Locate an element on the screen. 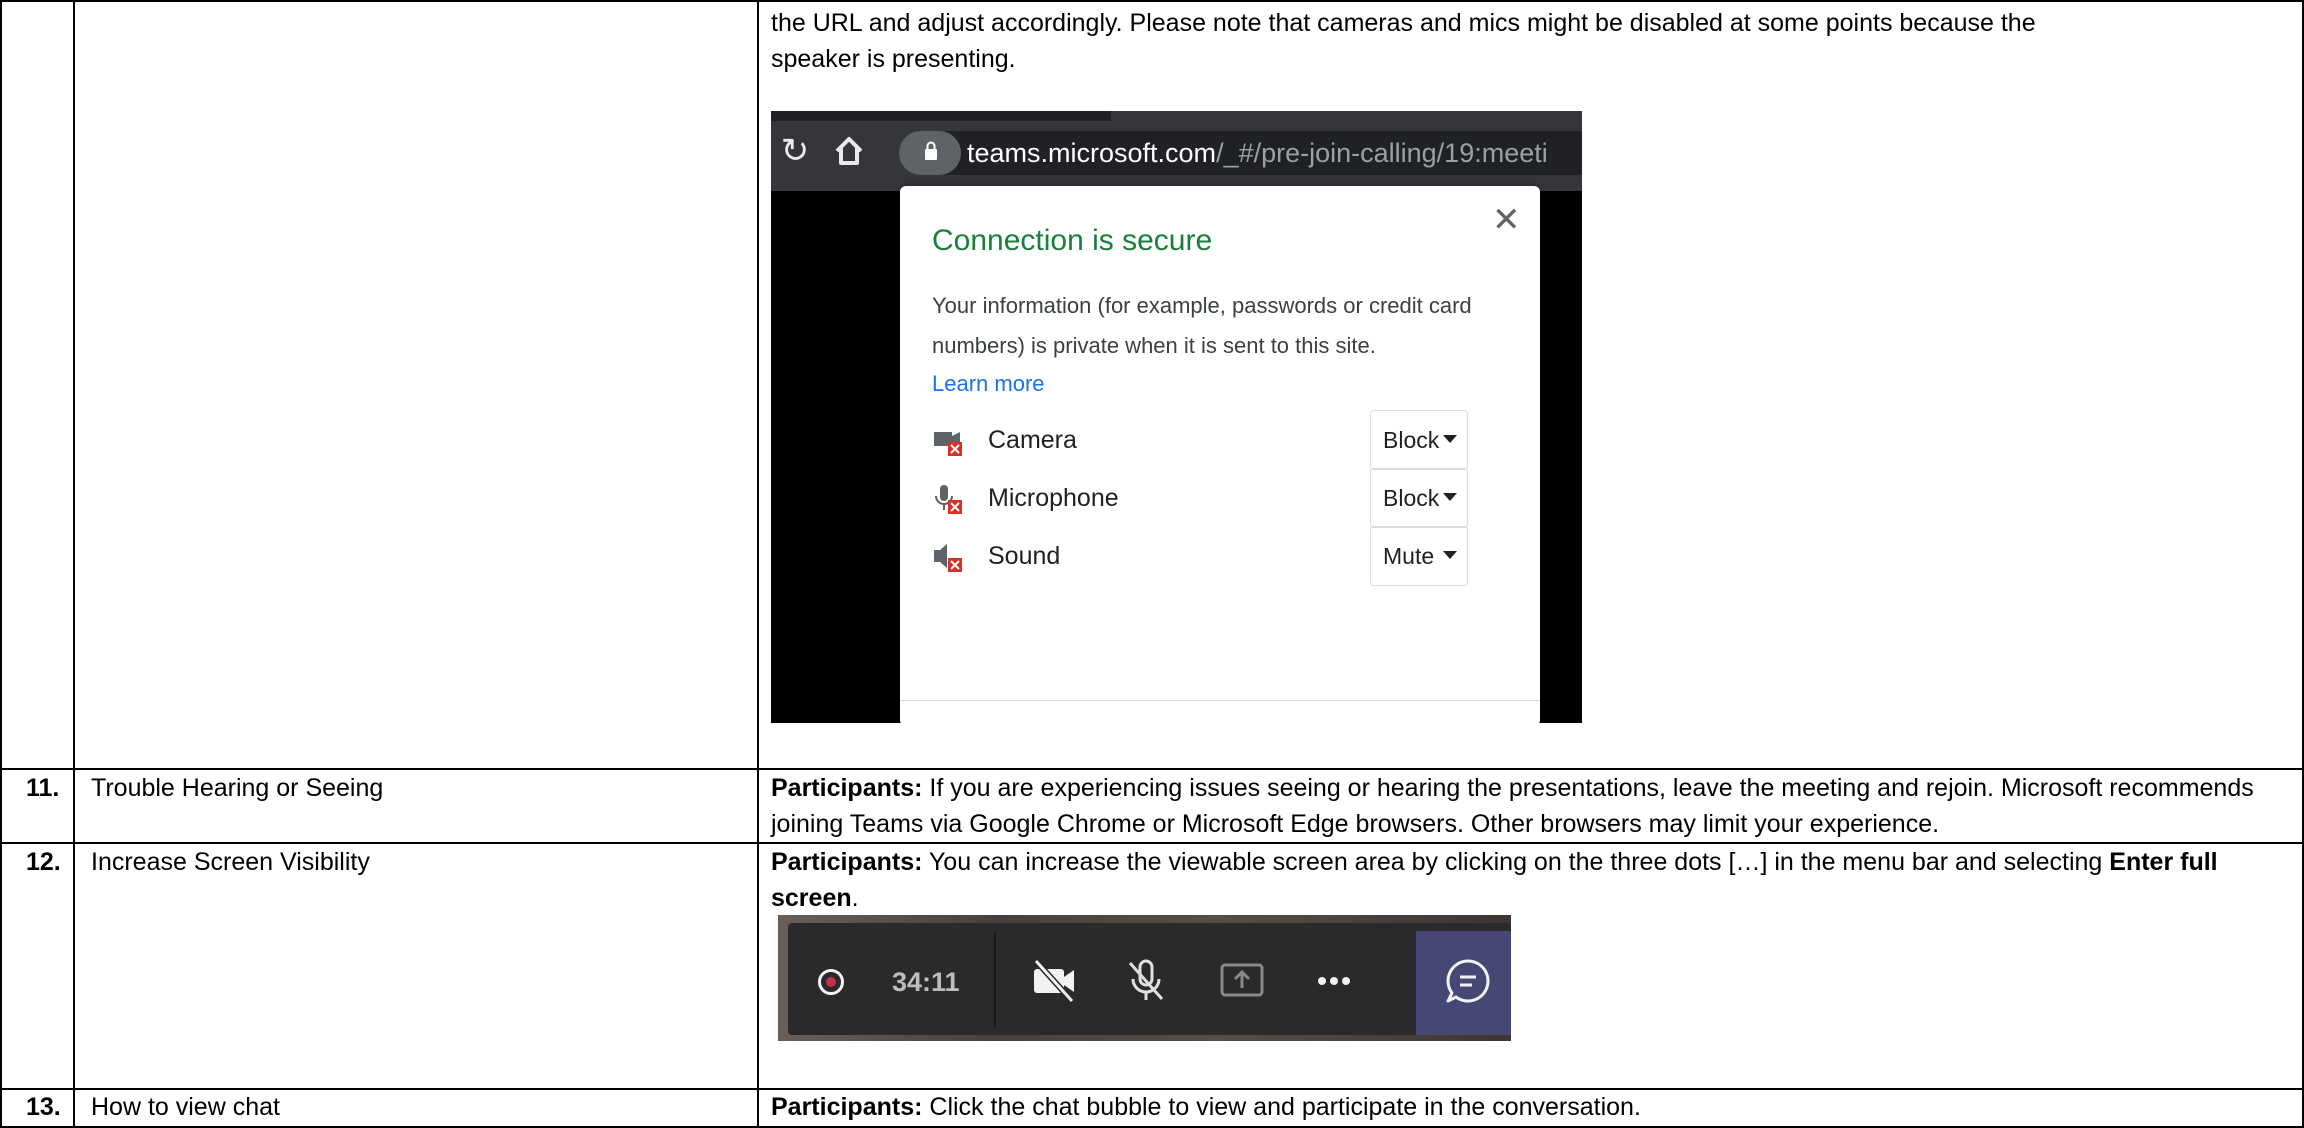 This screenshot has width=2304, height=1128. teams-meeting-toolbar: 34:11 is located at coordinates (1149, 979).